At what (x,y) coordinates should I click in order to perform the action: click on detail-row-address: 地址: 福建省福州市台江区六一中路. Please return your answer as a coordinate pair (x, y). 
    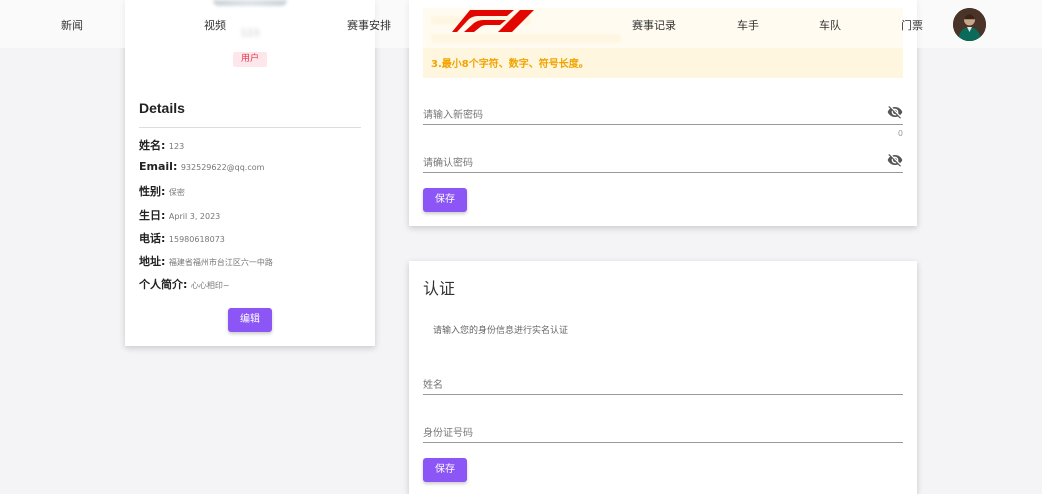
    Looking at the image, I should click on (206, 261).